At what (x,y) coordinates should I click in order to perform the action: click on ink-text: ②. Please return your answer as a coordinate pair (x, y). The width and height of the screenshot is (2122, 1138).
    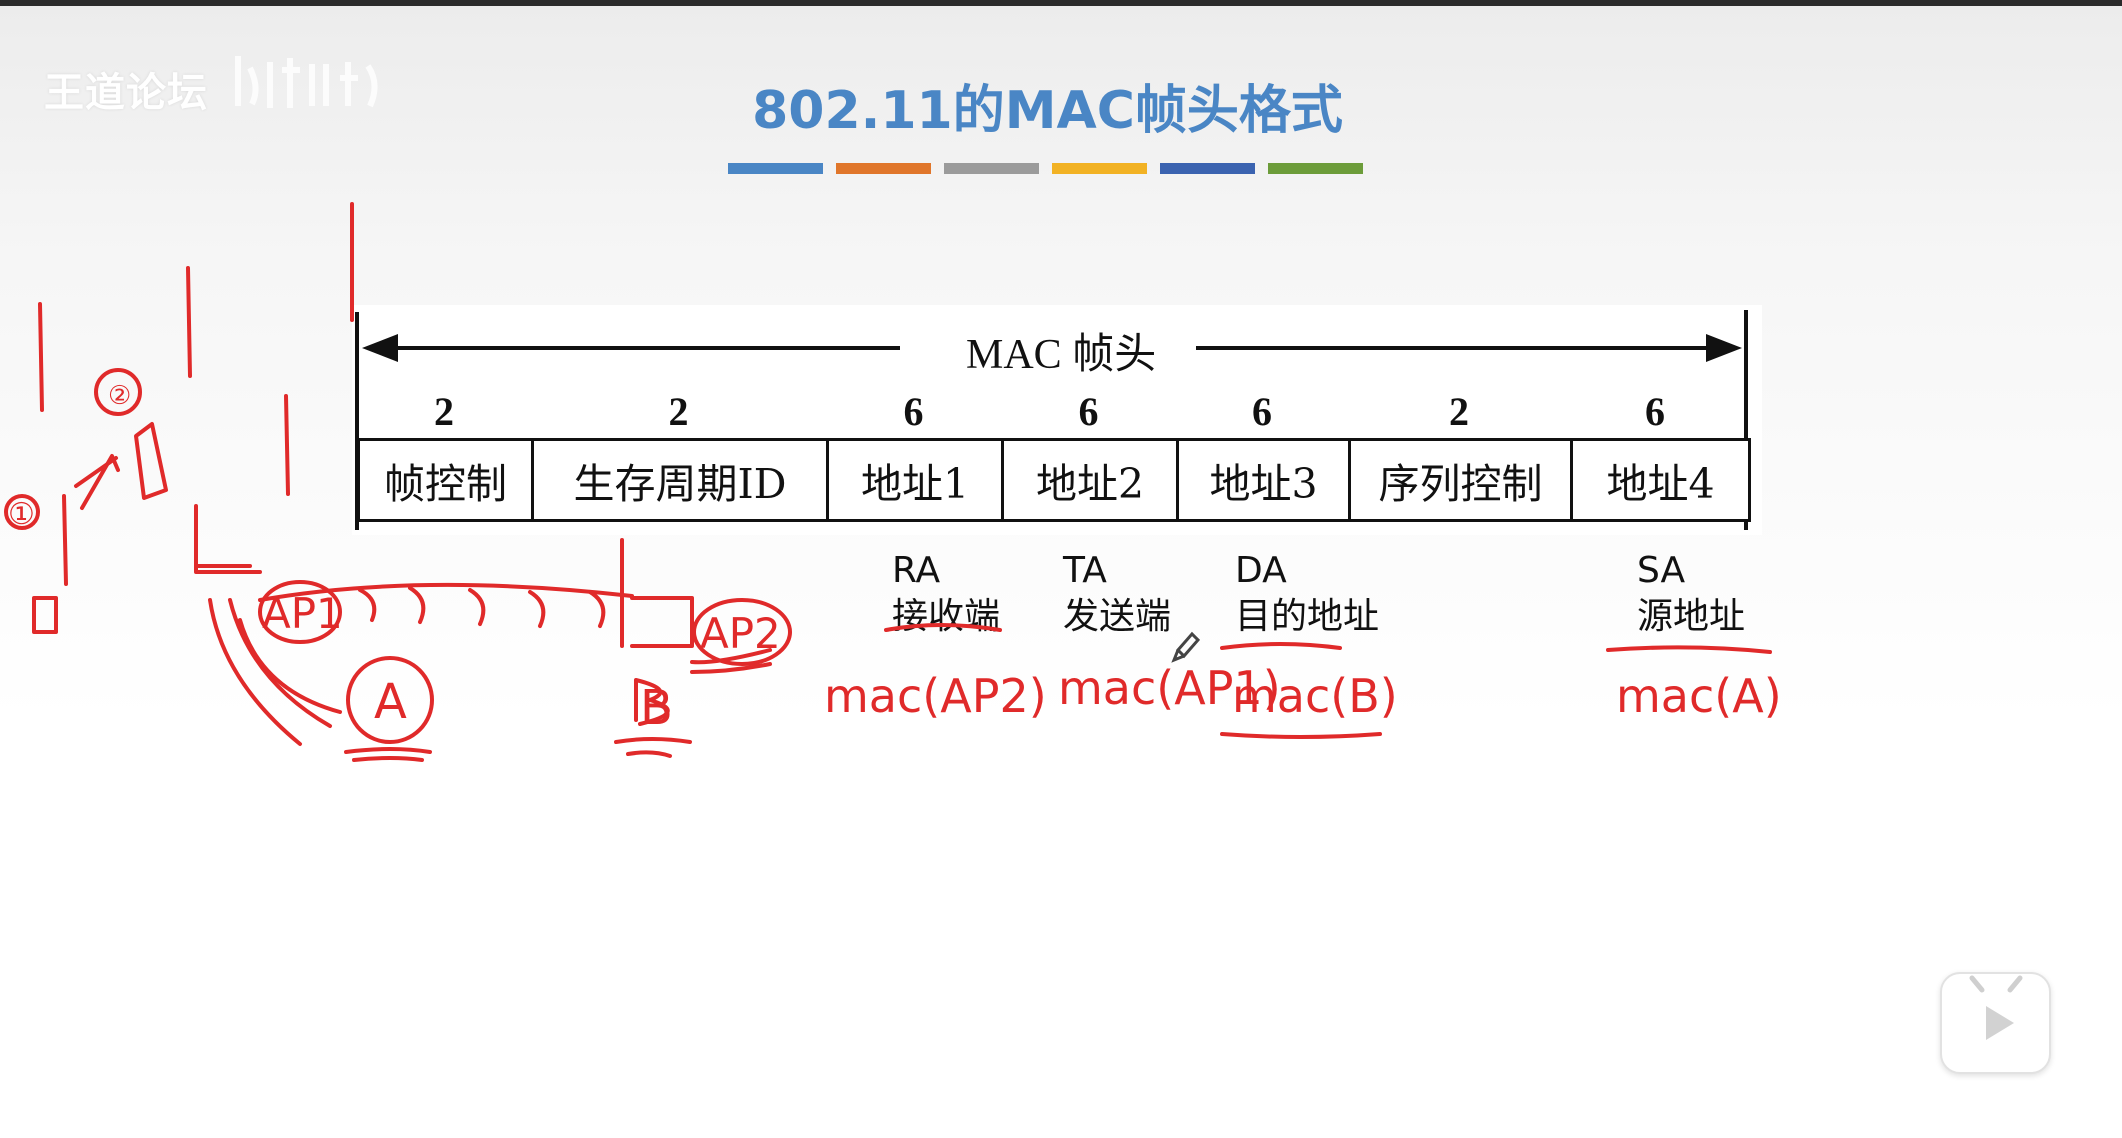
    Looking at the image, I should click on (119, 396).